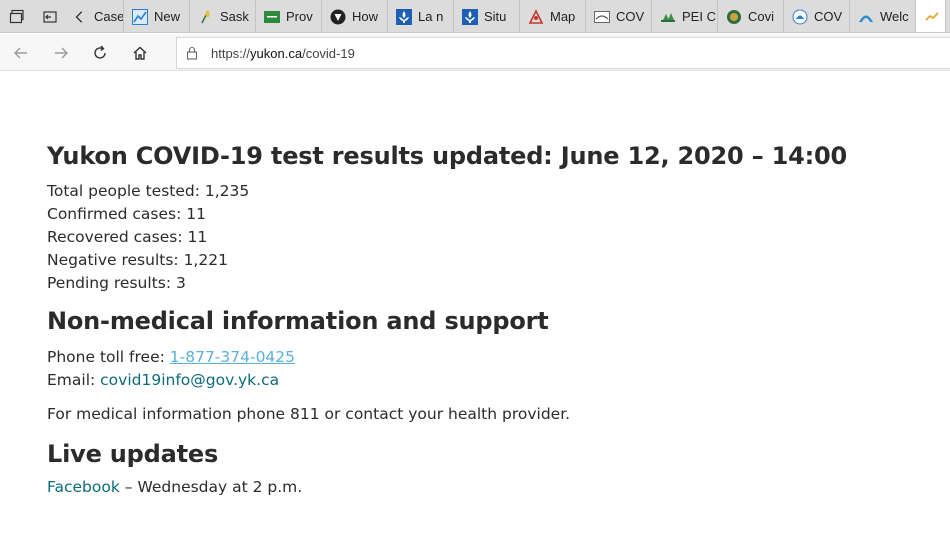 This screenshot has width=950, height=536. What do you see at coordinates (894, 16) in the screenshot?
I see `tab-label: Welc` at bounding box center [894, 16].